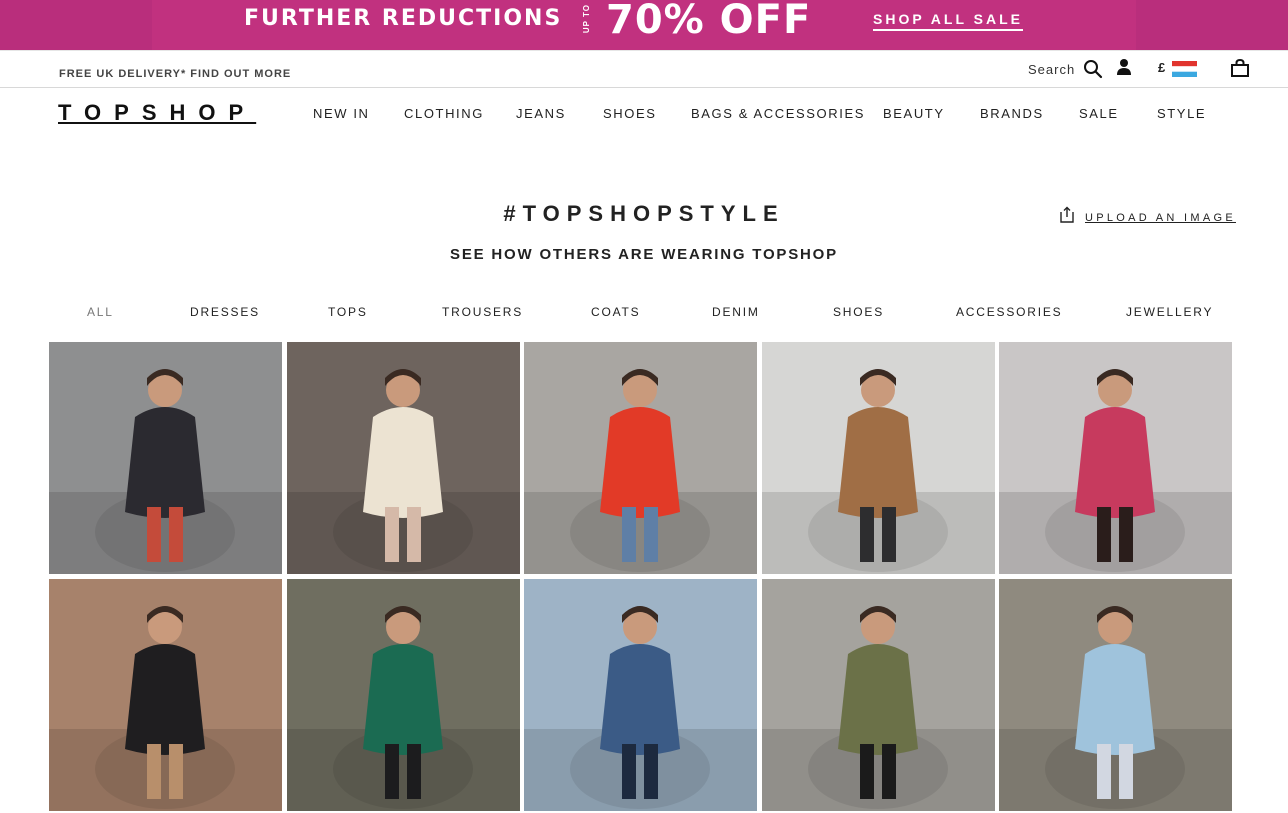  What do you see at coordinates (1181, 113) in the screenshot?
I see `nav-style: STYLE` at bounding box center [1181, 113].